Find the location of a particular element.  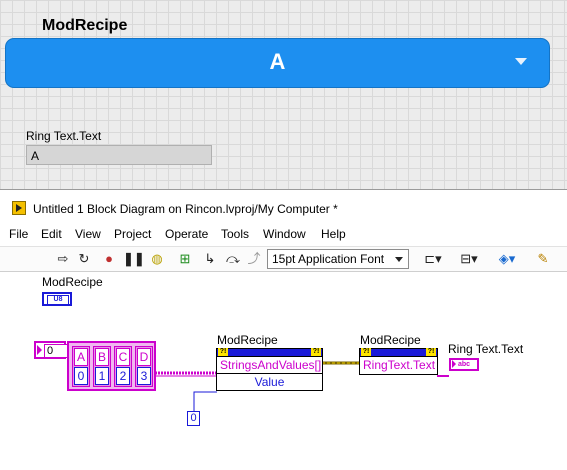

run-continuous-icon: ↻ is located at coordinates (84, 259).